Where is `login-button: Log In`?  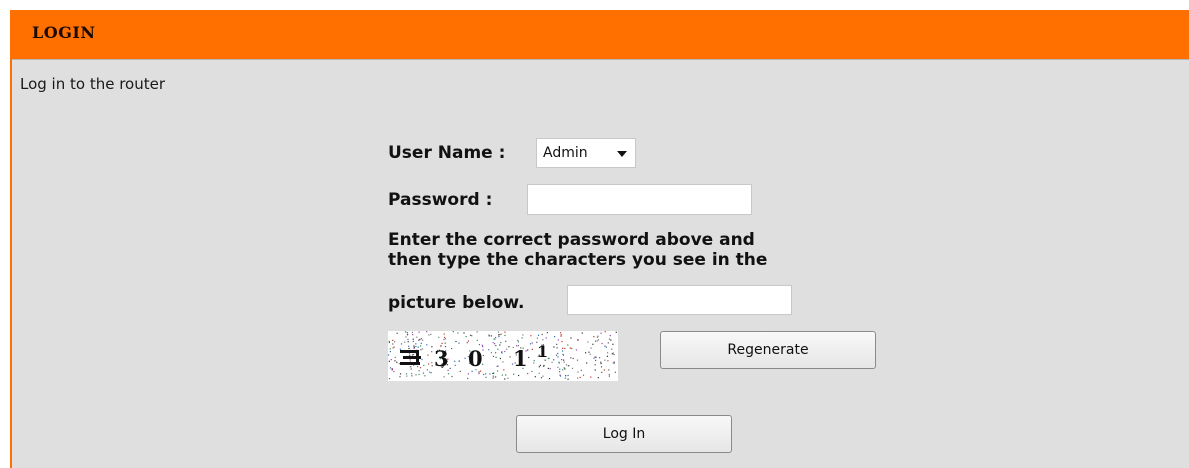 login-button: Log In is located at coordinates (624, 434).